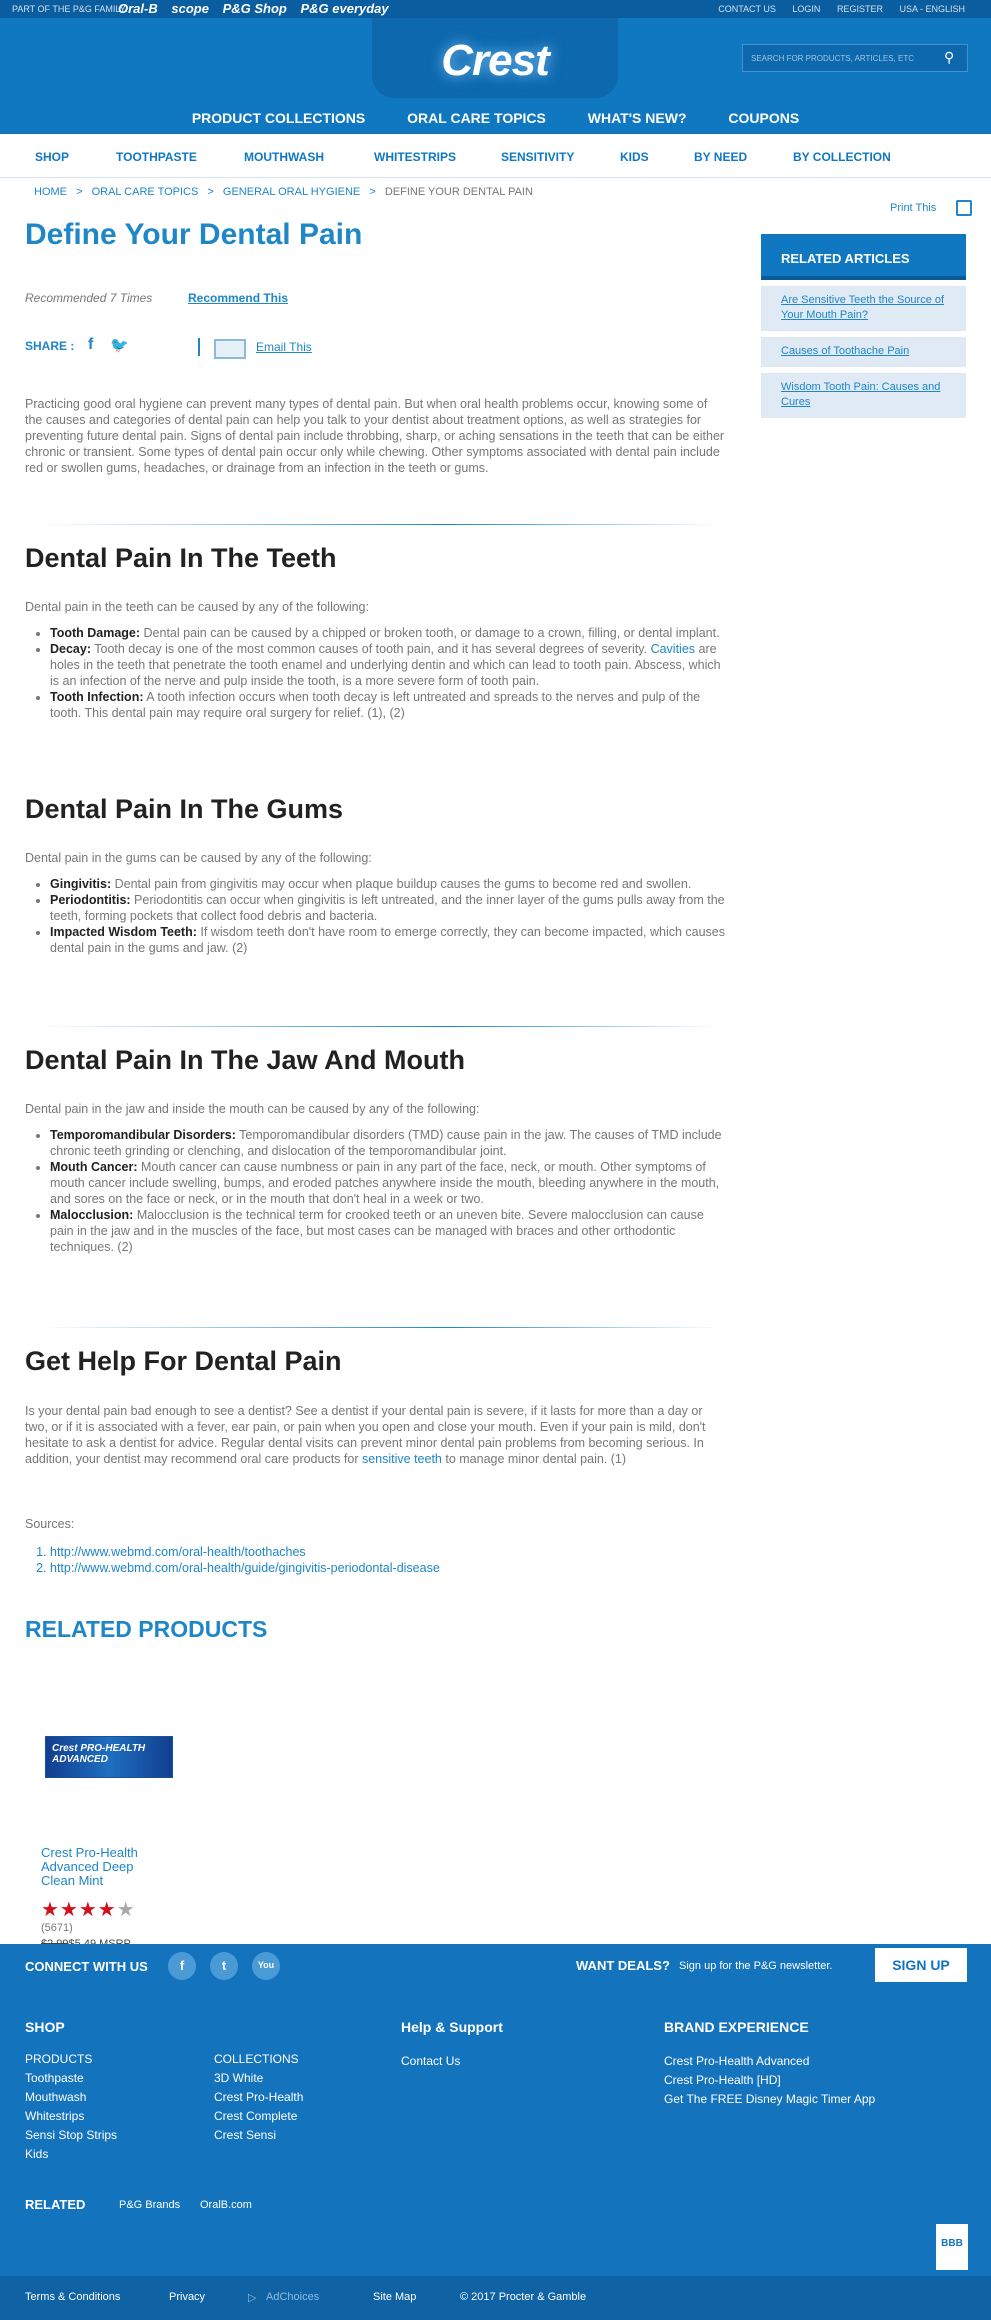 The width and height of the screenshot is (991, 2320). What do you see at coordinates (952, 2247) in the screenshot?
I see `bbb-badge: BBB` at bounding box center [952, 2247].